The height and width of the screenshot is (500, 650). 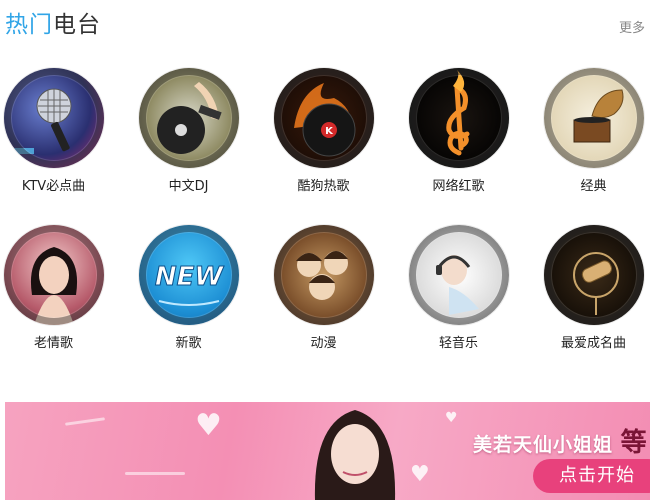 What do you see at coordinates (323, 118) in the screenshot?
I see `flaming-record-icon: K` at bounding box center [323, 118].